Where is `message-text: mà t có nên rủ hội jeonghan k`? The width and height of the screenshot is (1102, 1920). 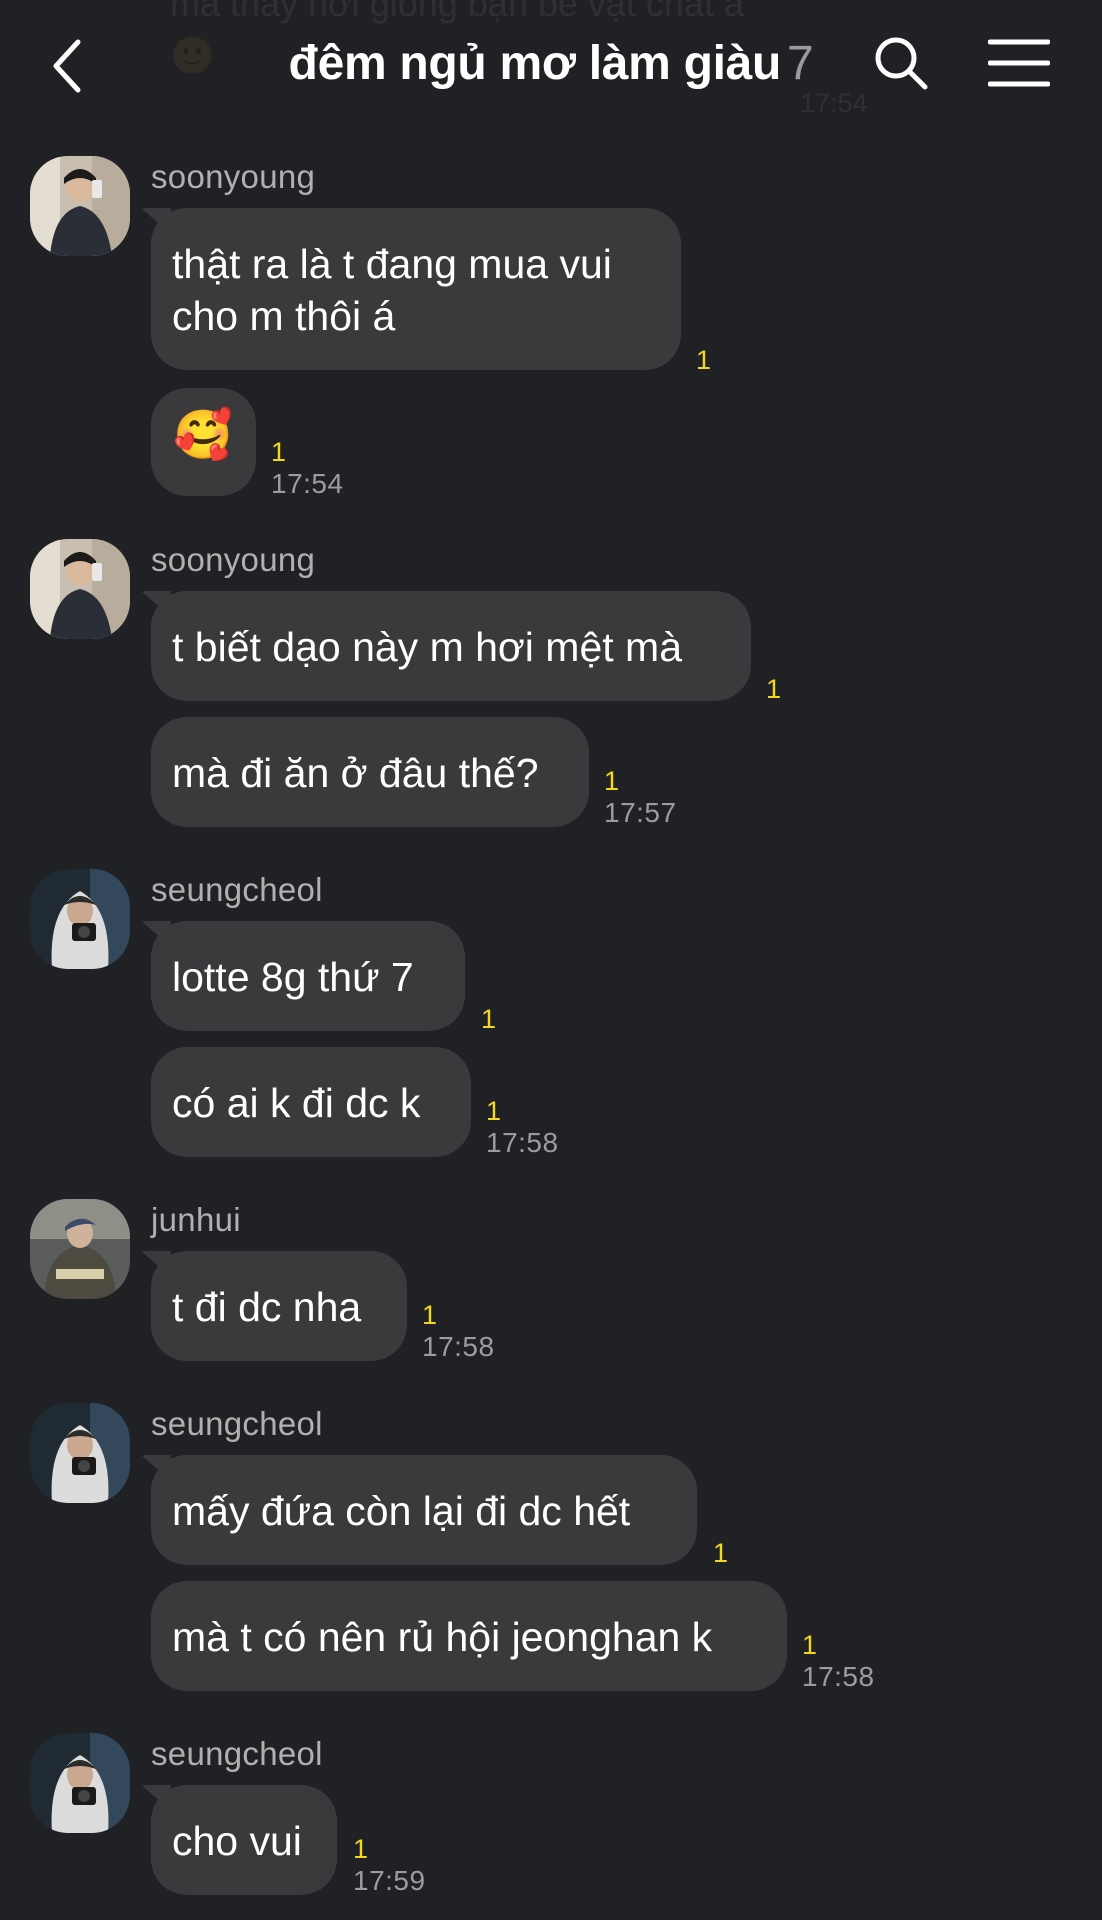 message-text: mà t có nên rủ hội jeonghan k is located at coordinates (442, 1637).